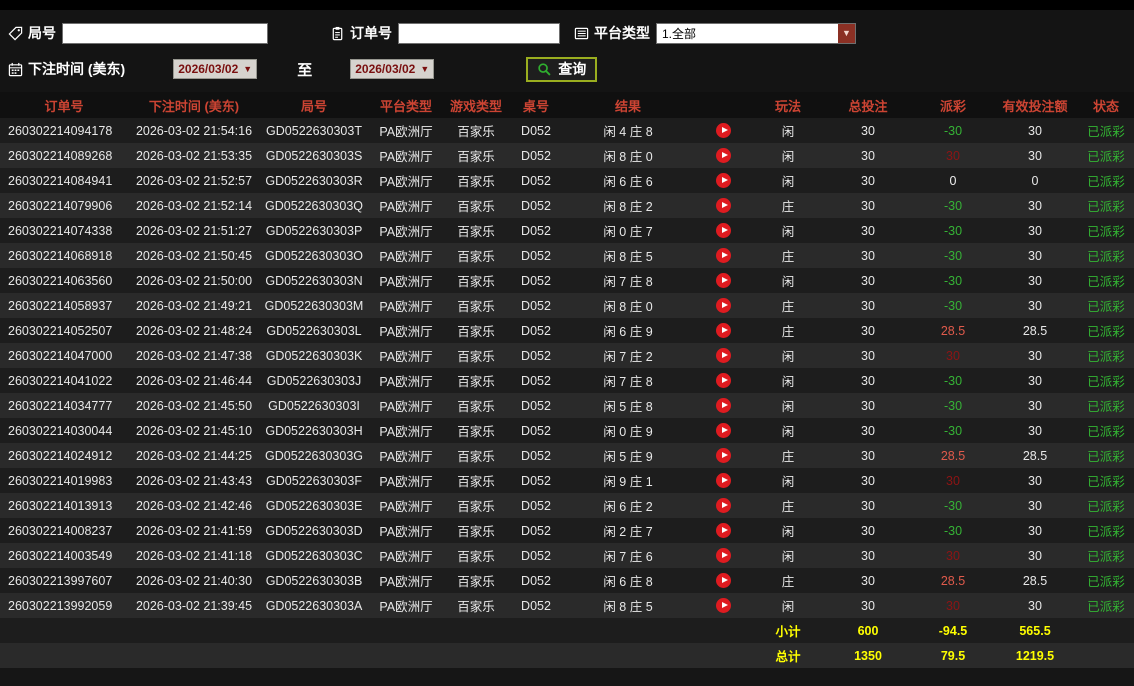  Describe the element at coordinates (405, 106) in the screenshot. I see `column-header-platform: 平台类型` at that location.